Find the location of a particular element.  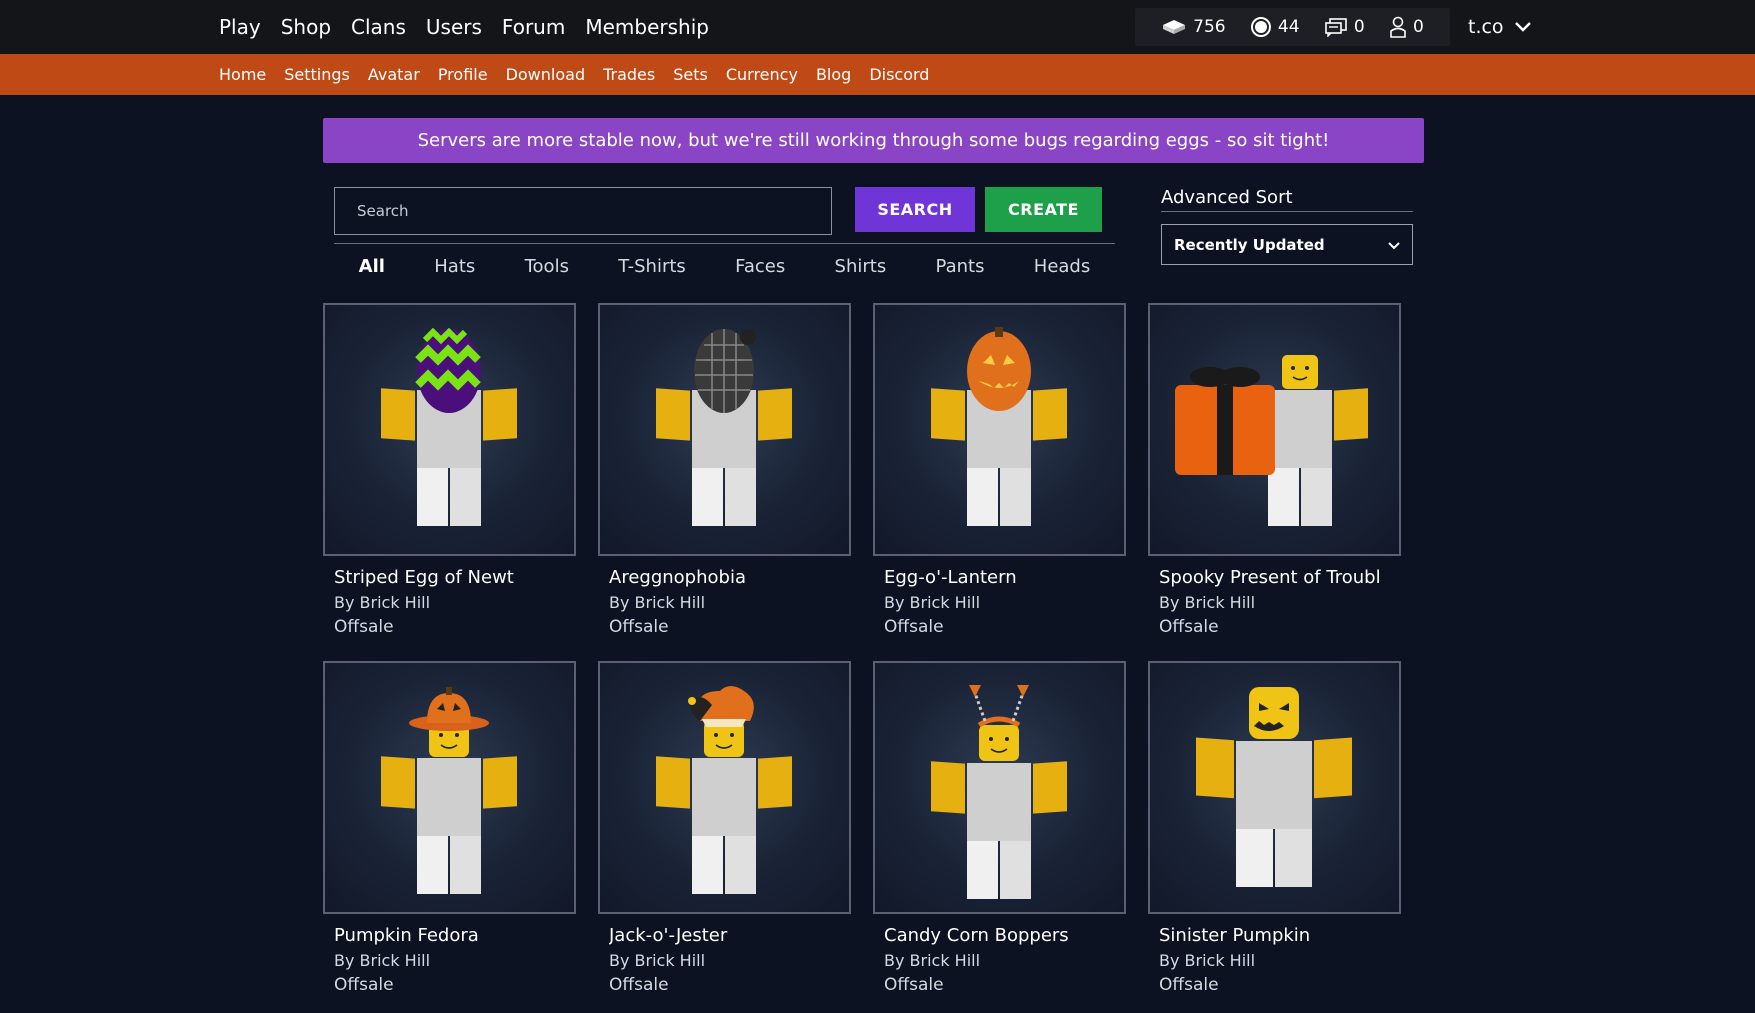

tab-shirts: Shirts is located at coordinates (861, 266).